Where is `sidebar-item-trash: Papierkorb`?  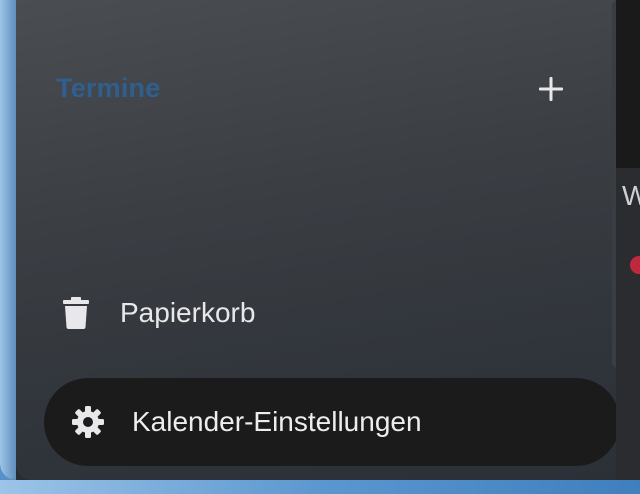
sidebar-item-trash: Papierkorb is located at coordinates (306, 313).